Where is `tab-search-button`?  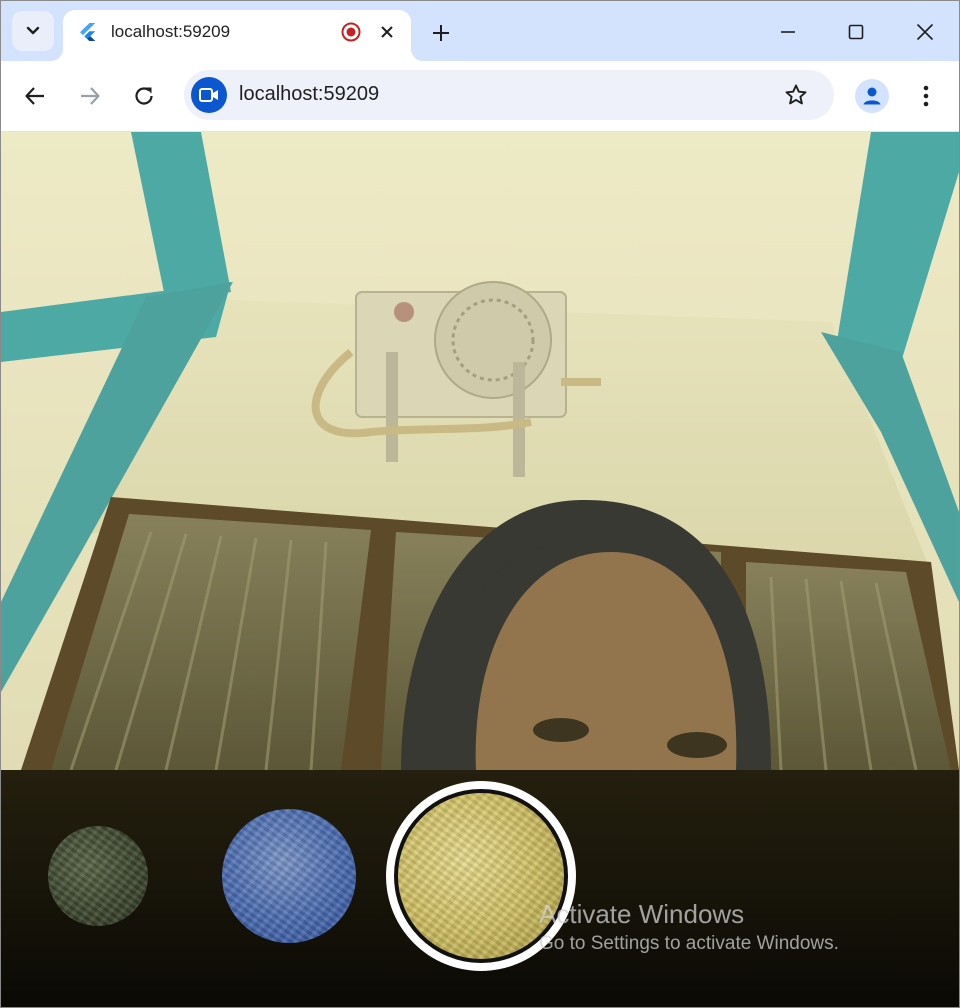 tab-search-button is located at coordinates (33, 31).